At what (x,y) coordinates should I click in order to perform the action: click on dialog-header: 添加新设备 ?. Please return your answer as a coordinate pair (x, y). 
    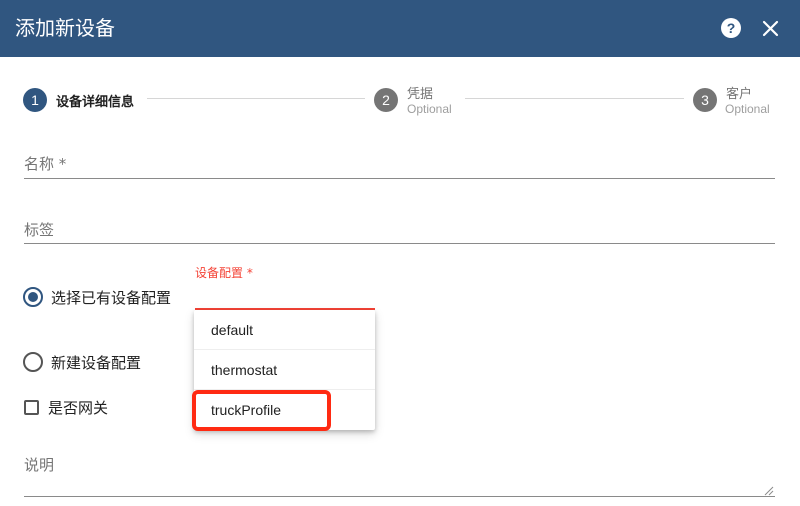
    Looking at the image, I should click on (400, 28).